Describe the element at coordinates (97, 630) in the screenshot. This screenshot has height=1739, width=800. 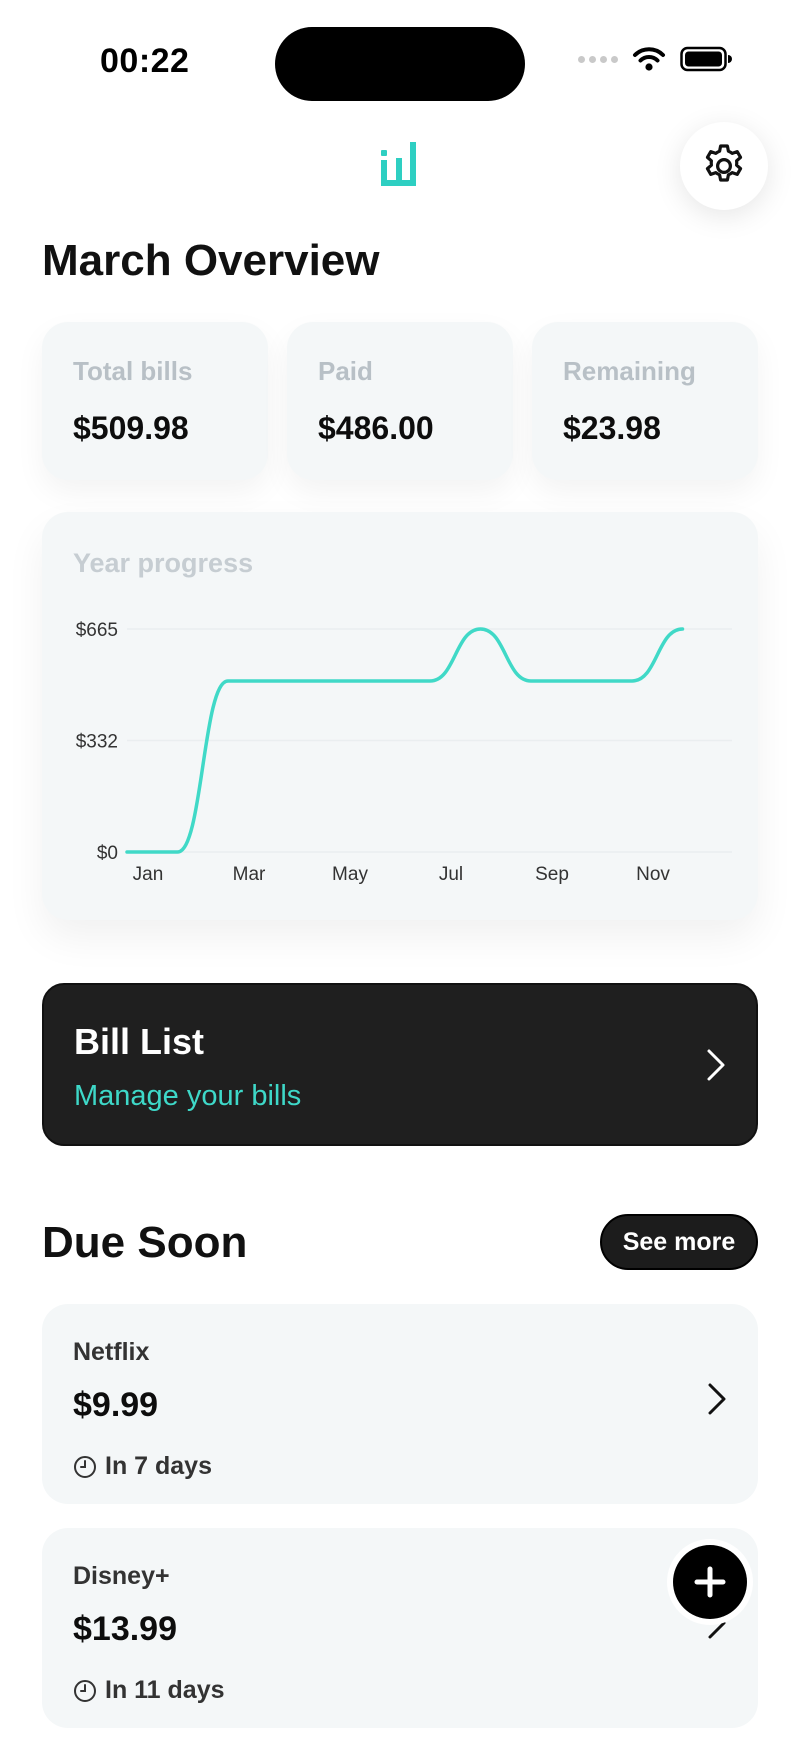
I see `y-tick-label: $665` at that location.